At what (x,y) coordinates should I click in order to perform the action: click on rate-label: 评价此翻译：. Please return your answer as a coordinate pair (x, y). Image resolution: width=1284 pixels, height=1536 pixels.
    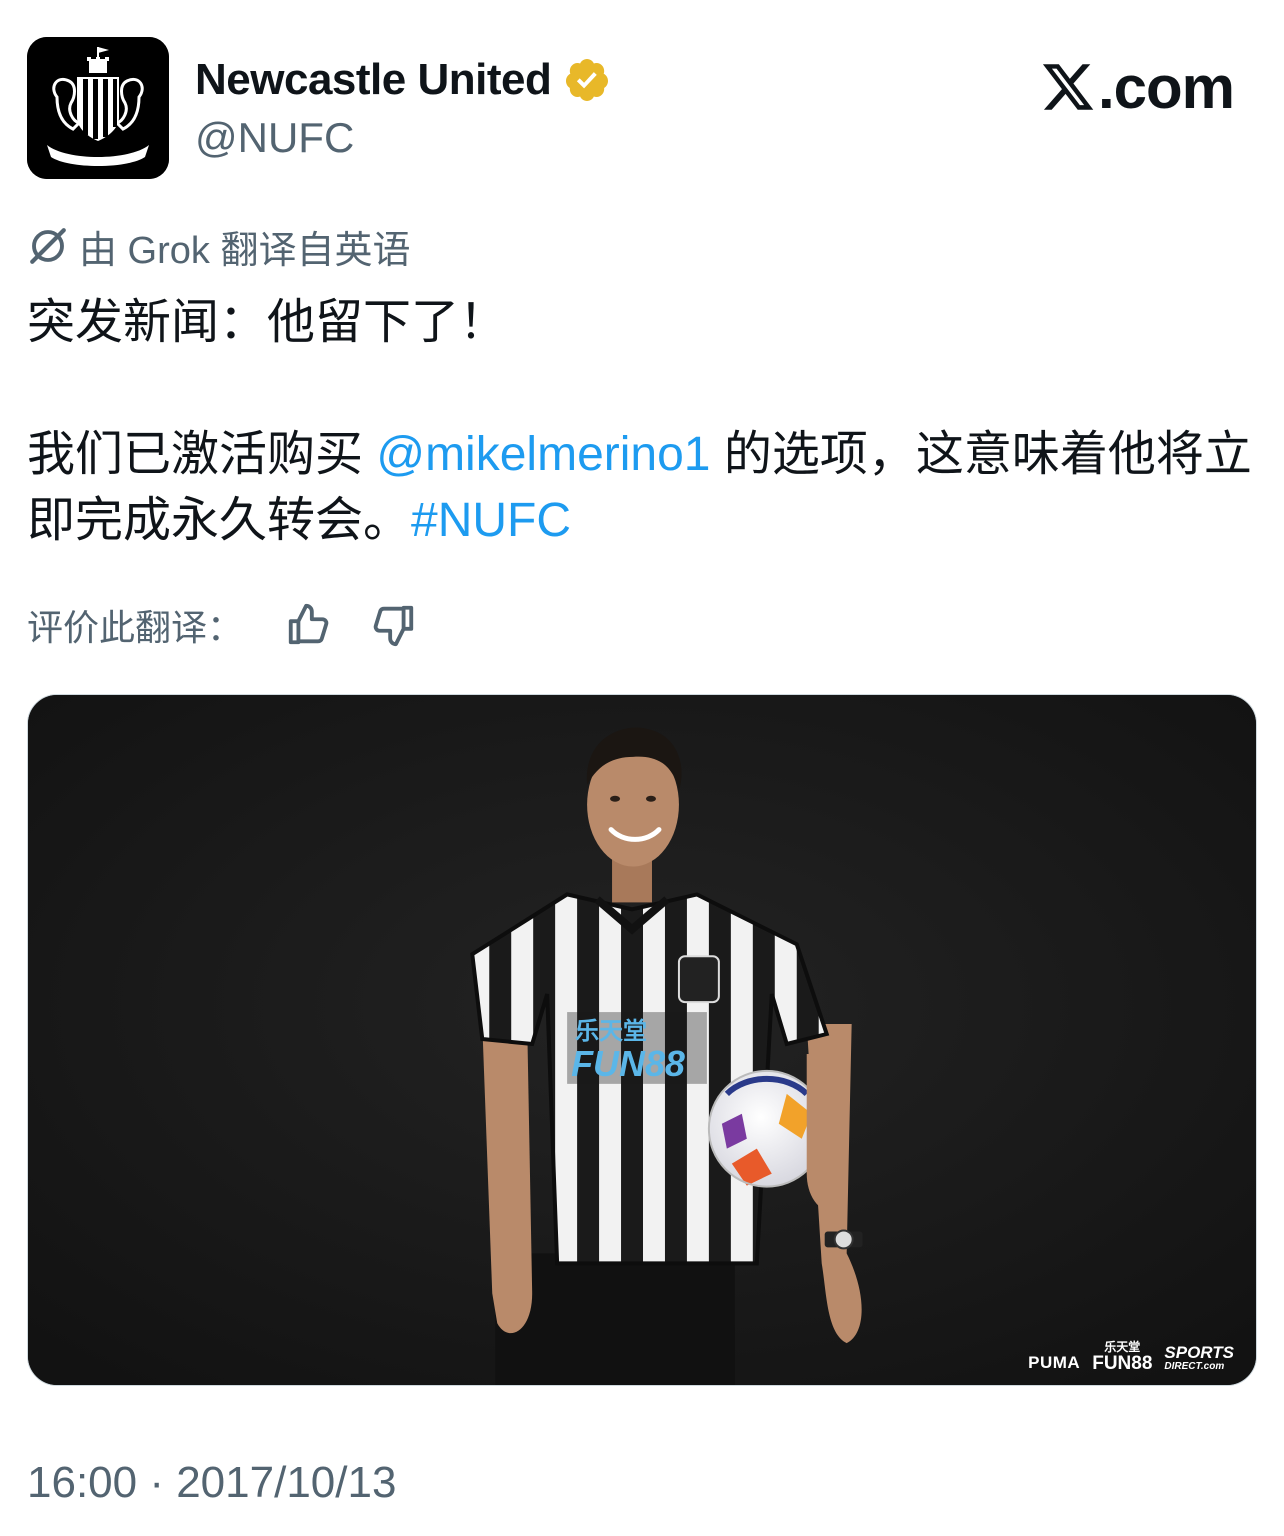
    Looking at the image, I should click on (135, 627).